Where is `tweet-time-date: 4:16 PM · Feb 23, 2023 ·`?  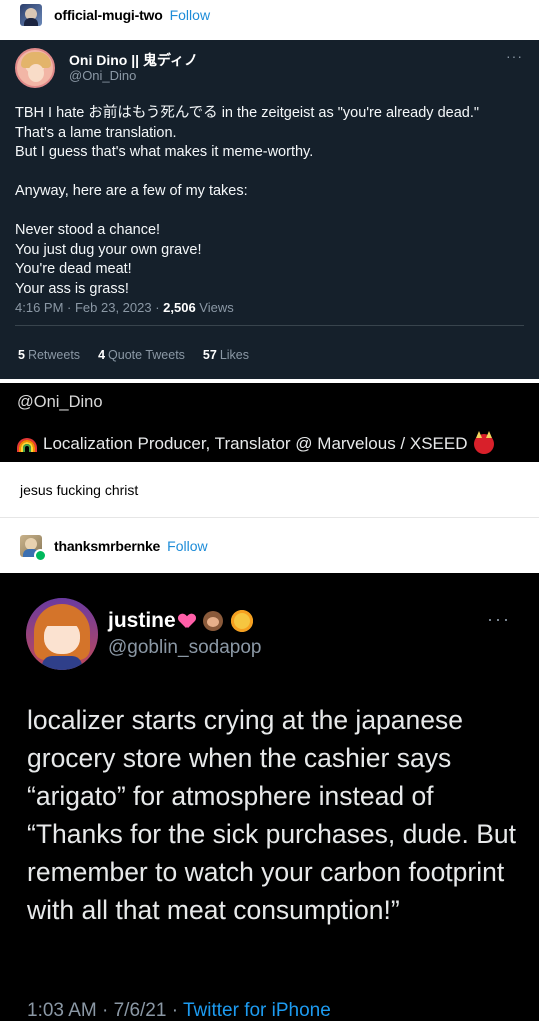 tweet-time-date: 4:16 PM · Feb 23, 2023 · is located at coordinates (89, 307).